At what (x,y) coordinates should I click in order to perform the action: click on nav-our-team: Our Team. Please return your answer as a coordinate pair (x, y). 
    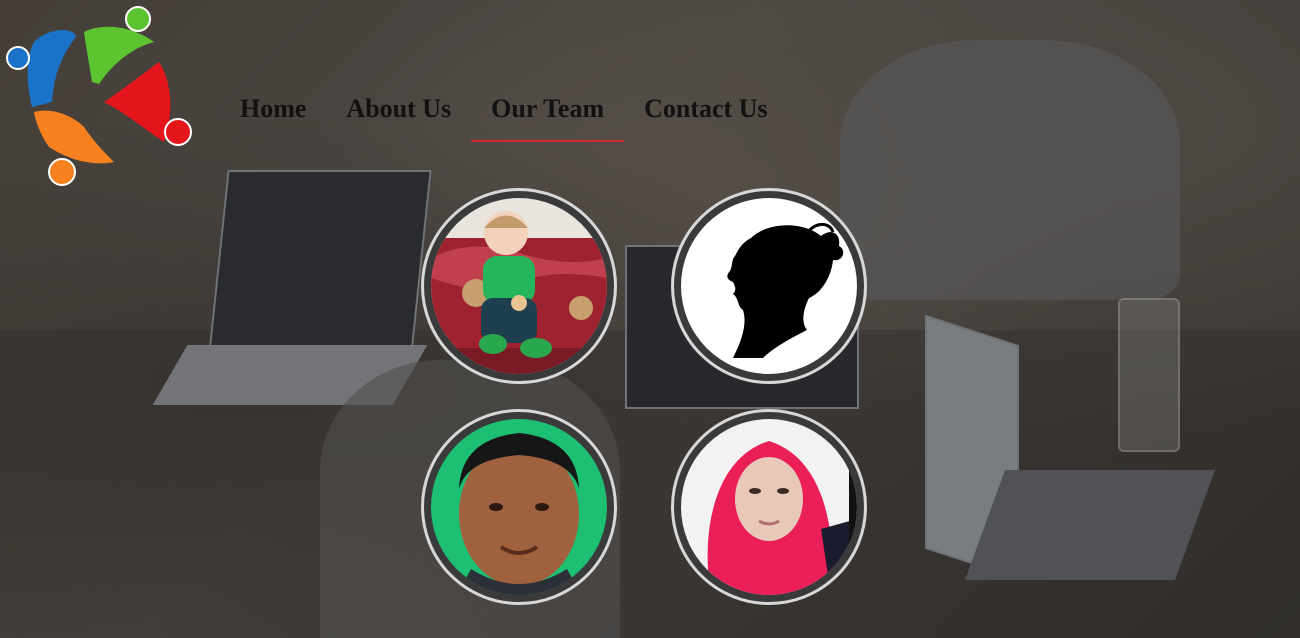
    Looking at the image, I should click on (548, 117).